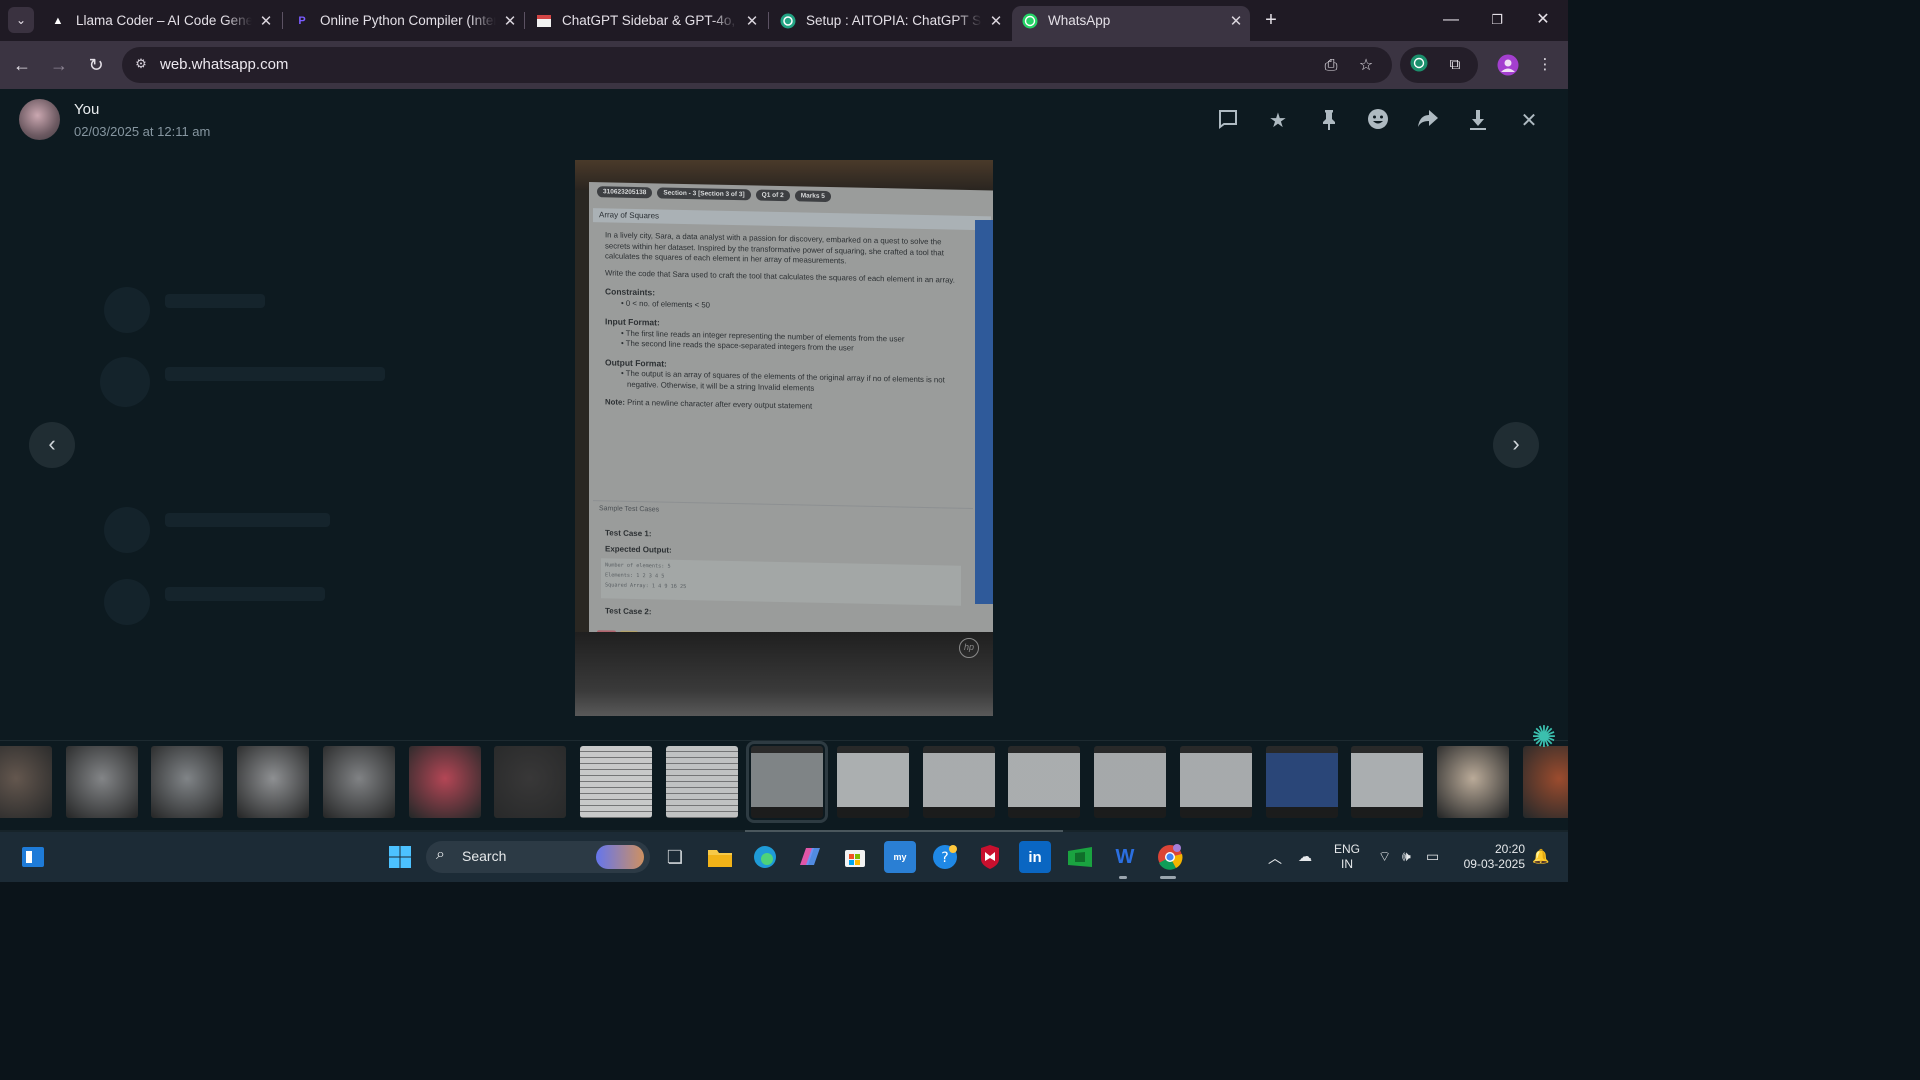  I want to click on task-view-icon: ❏, so click(675, 857).